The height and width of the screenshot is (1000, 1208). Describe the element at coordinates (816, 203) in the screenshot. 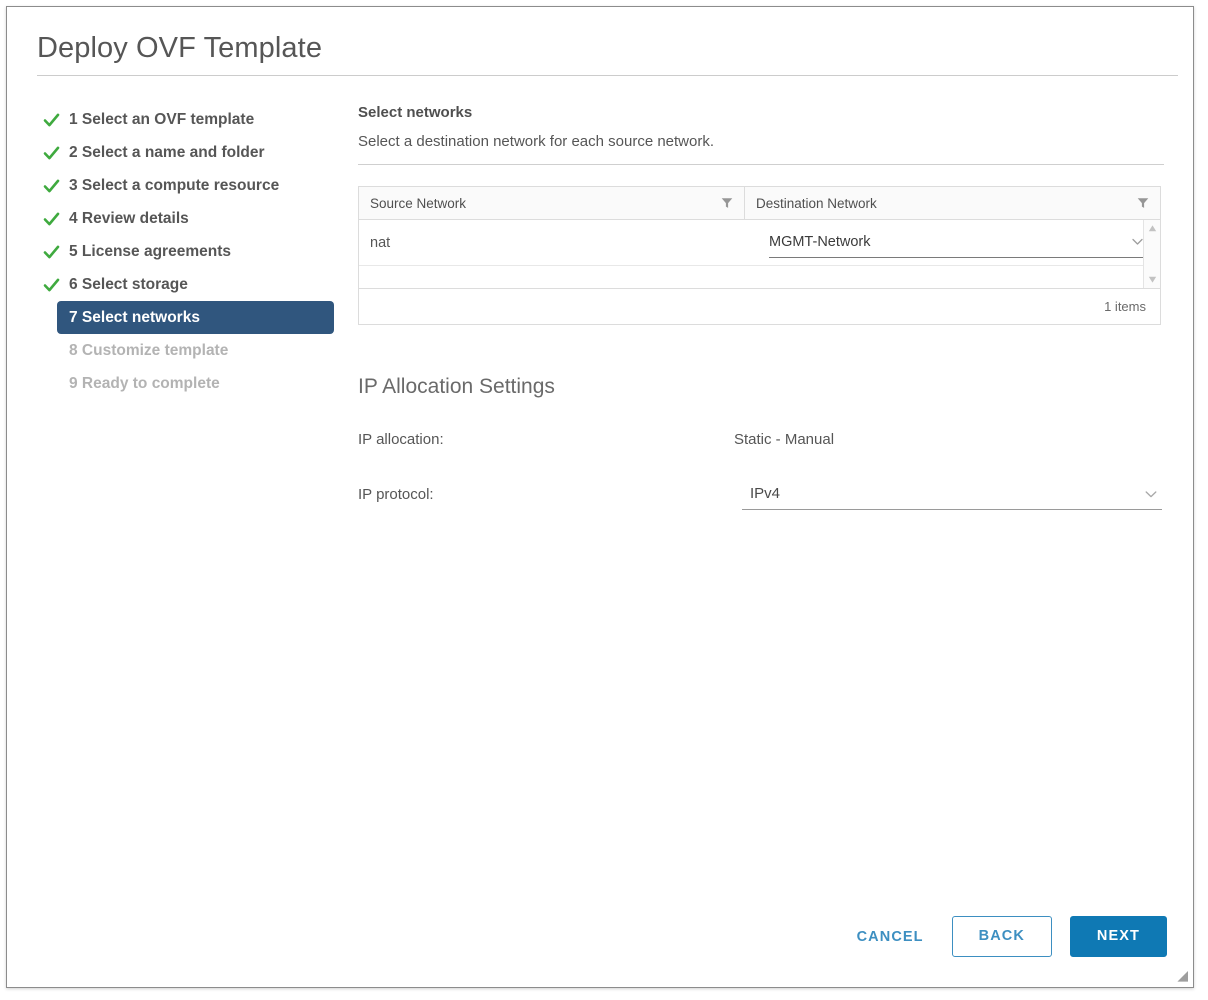

I see `column-header-label: Destination Network` at that location.